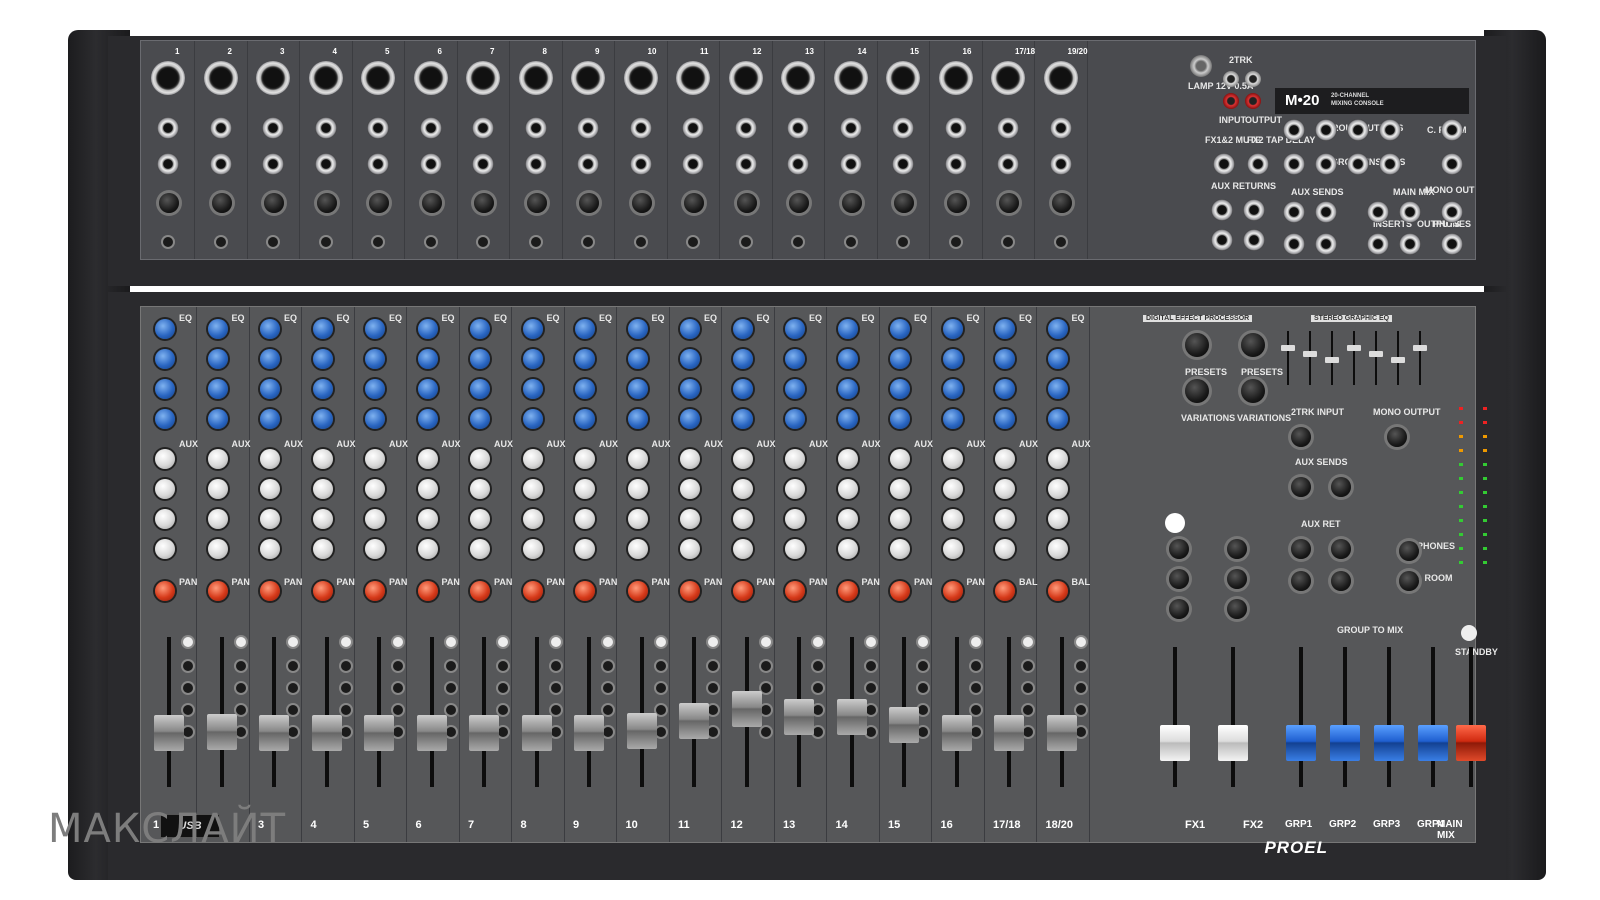  What do you see at coordinates (1254, 240) in the screenshot?
I see `aux-return-2r-jack` at bounding box center [1254, 240].